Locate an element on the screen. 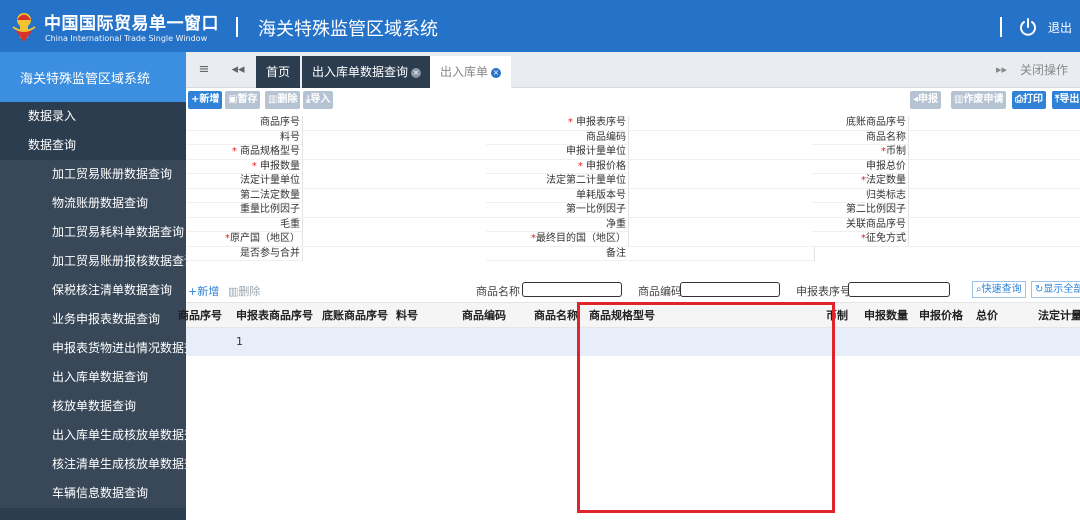 The image size is (1080, 520). col-header: 料号 is located at coordinates (407, 316).